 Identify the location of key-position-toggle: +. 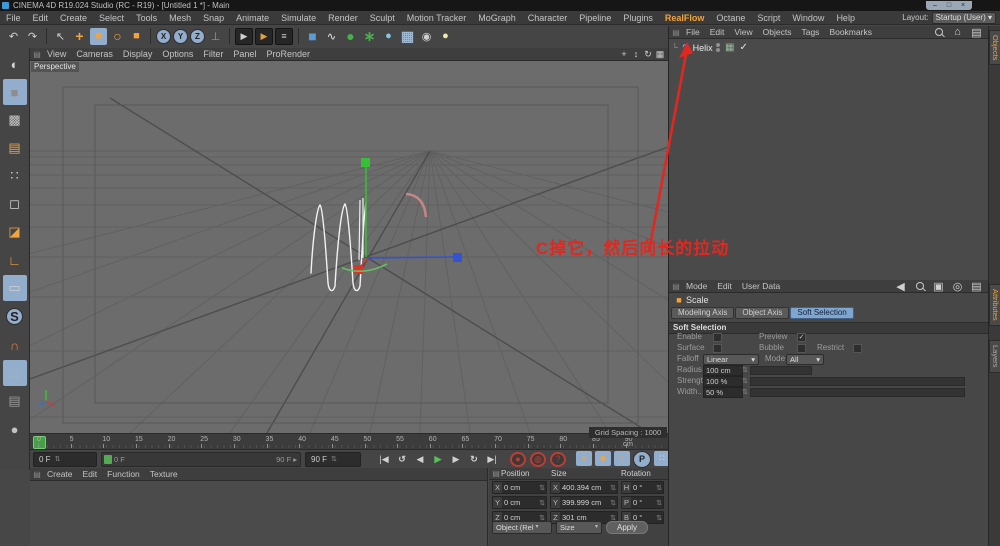
(584, 458).